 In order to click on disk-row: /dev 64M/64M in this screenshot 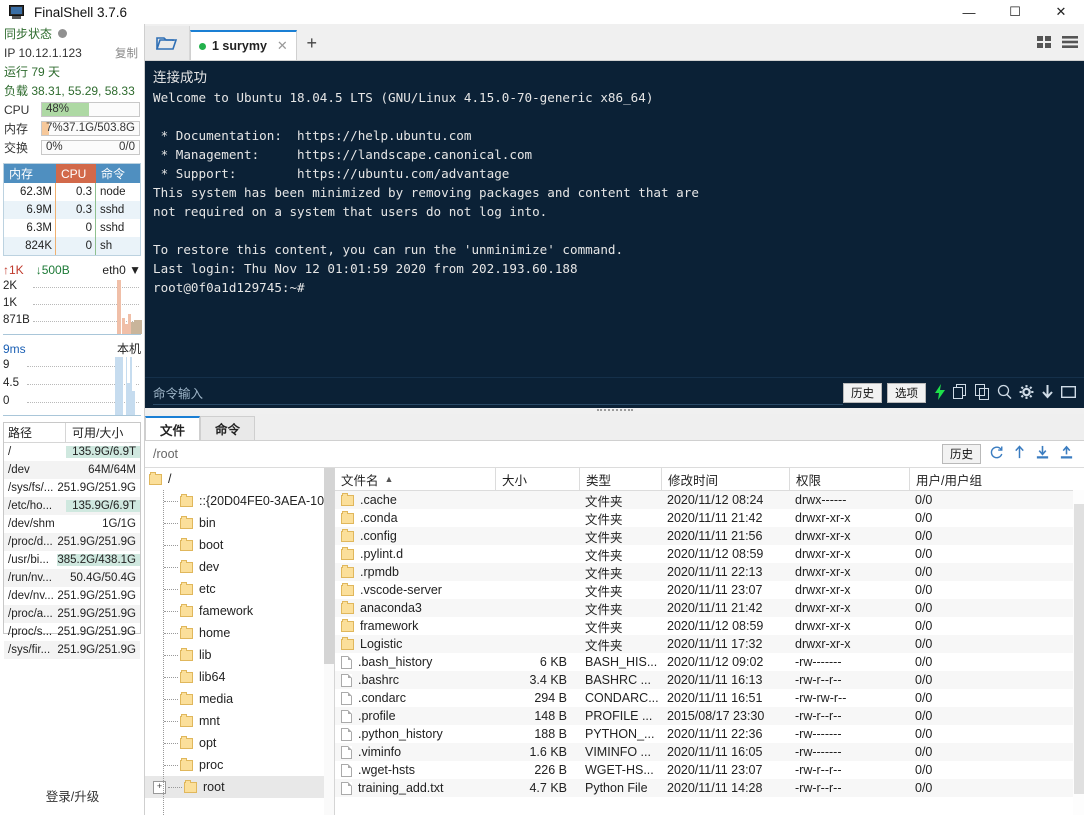, I will do `click(72, 470)`.